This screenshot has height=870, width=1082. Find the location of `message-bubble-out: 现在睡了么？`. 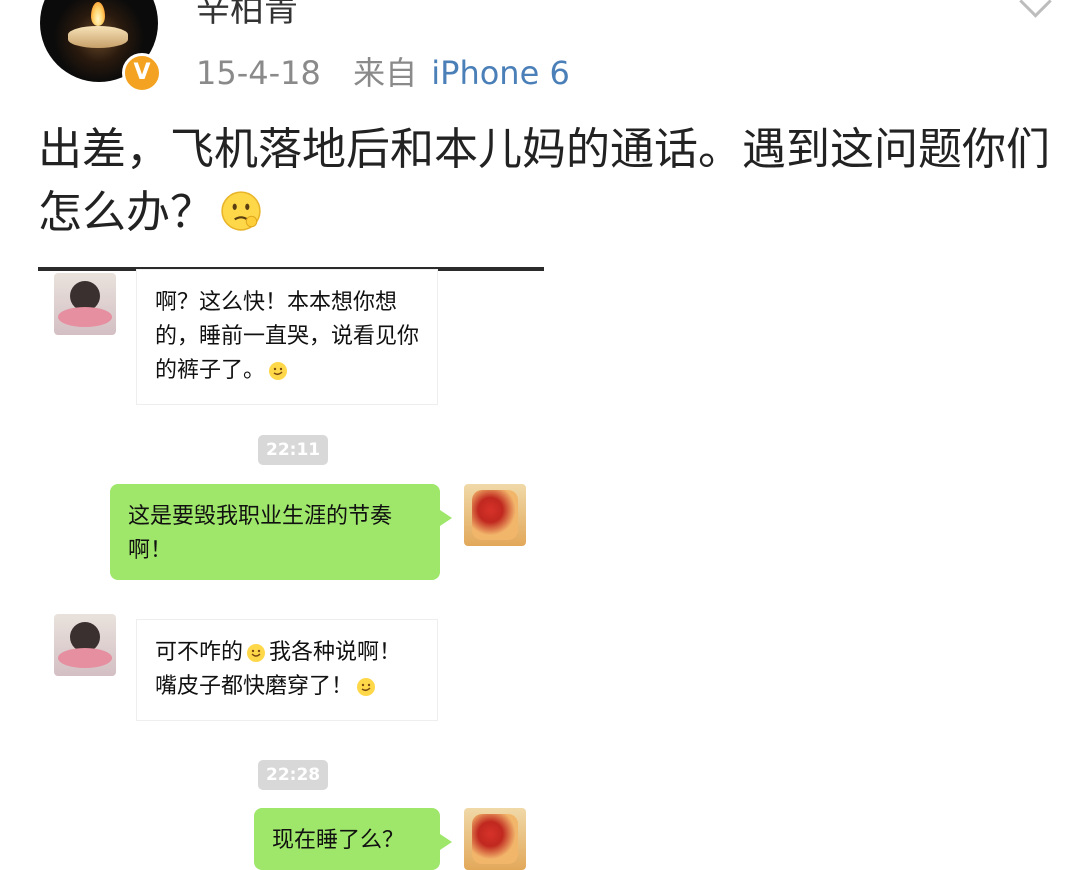

message-bubble-out: 现在睡了么？ is located at coordinates (353, 839).